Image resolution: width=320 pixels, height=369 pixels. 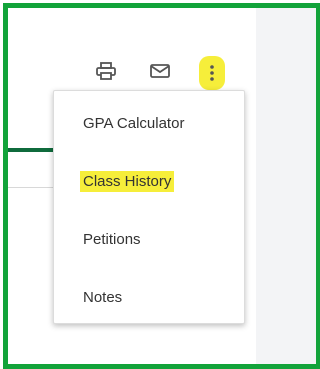 I want to click on menu-item-class-history: Class History, so click(x=149, y=181).